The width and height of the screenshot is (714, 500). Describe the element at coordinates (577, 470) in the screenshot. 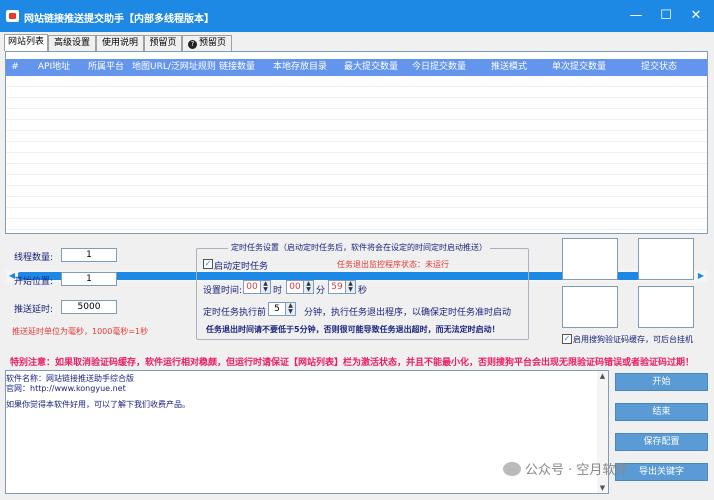

I see `watermark-text: 公众号 · 空月软件` at that location.